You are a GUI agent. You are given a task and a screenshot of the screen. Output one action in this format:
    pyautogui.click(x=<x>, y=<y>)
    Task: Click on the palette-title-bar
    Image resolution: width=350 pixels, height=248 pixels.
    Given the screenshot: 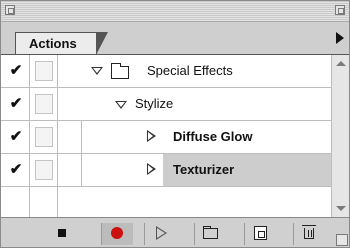 What is the action you would take?
    pyautogui.click(x=175, y=11)
    